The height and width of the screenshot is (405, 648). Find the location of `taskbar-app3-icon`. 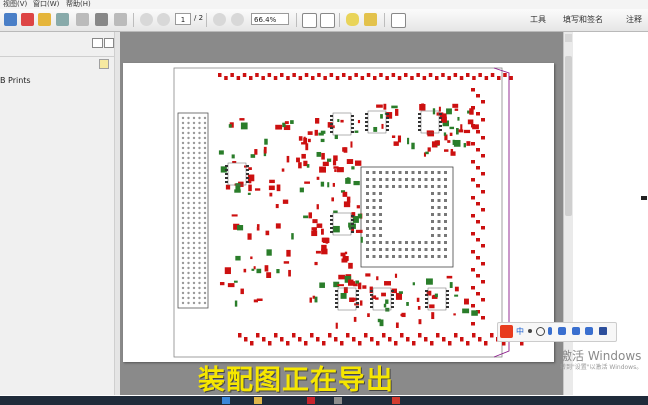

taskbar-app3-icon is located at coordinates (396, 400).